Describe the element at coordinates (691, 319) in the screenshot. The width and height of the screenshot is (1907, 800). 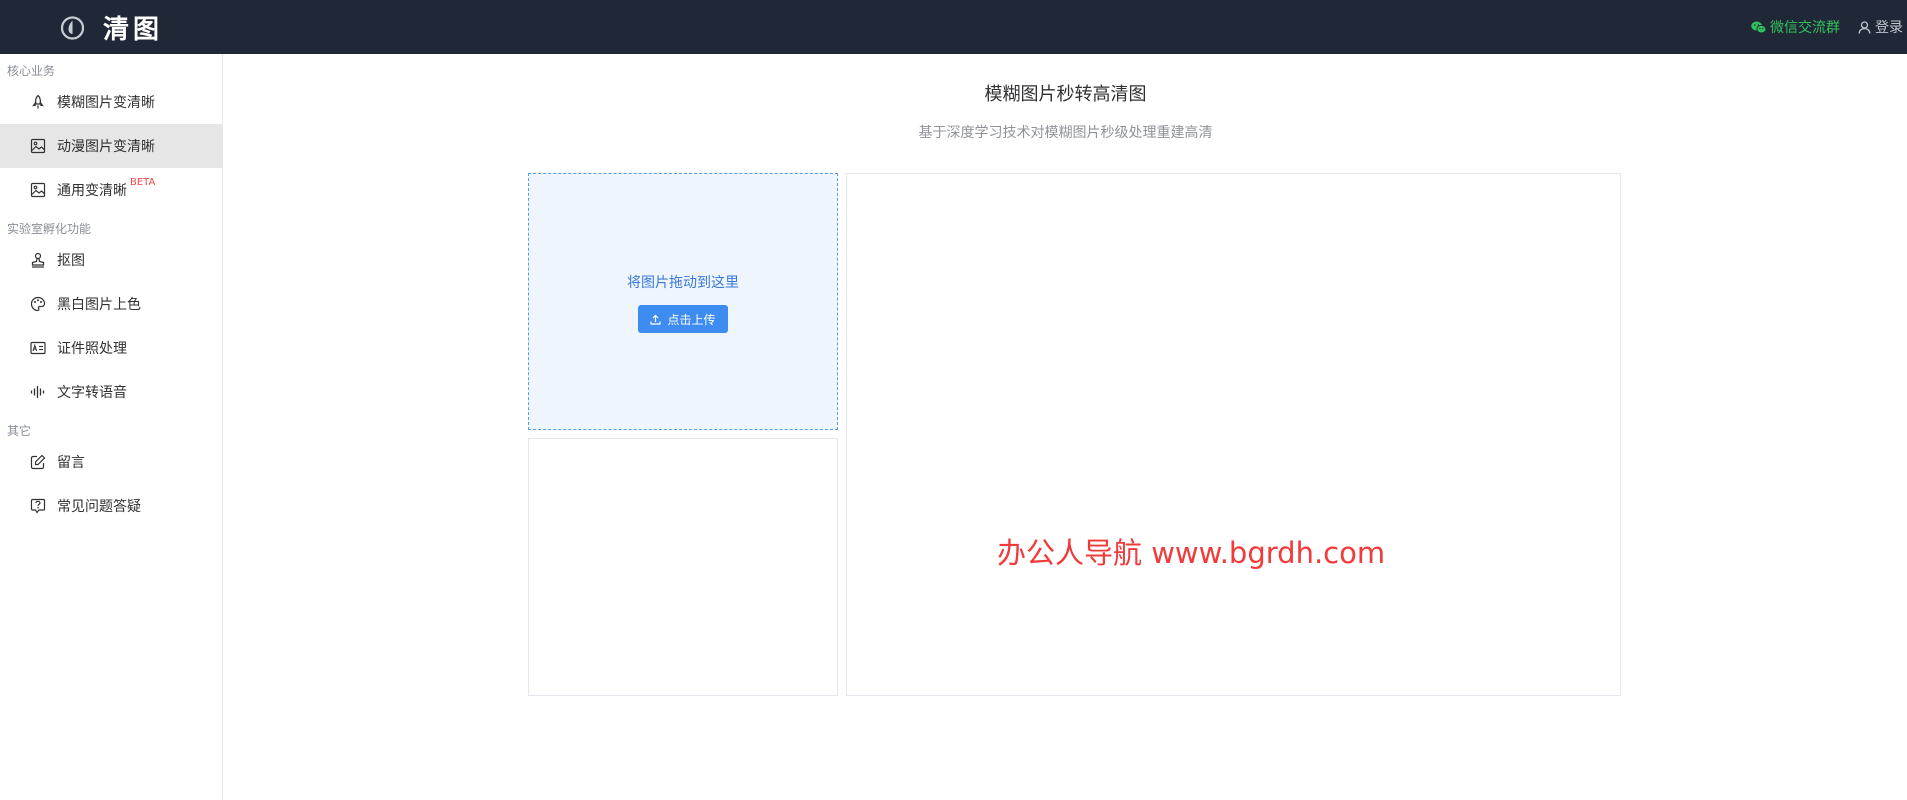
I see `upload-button-label: 点击上传` at that location.